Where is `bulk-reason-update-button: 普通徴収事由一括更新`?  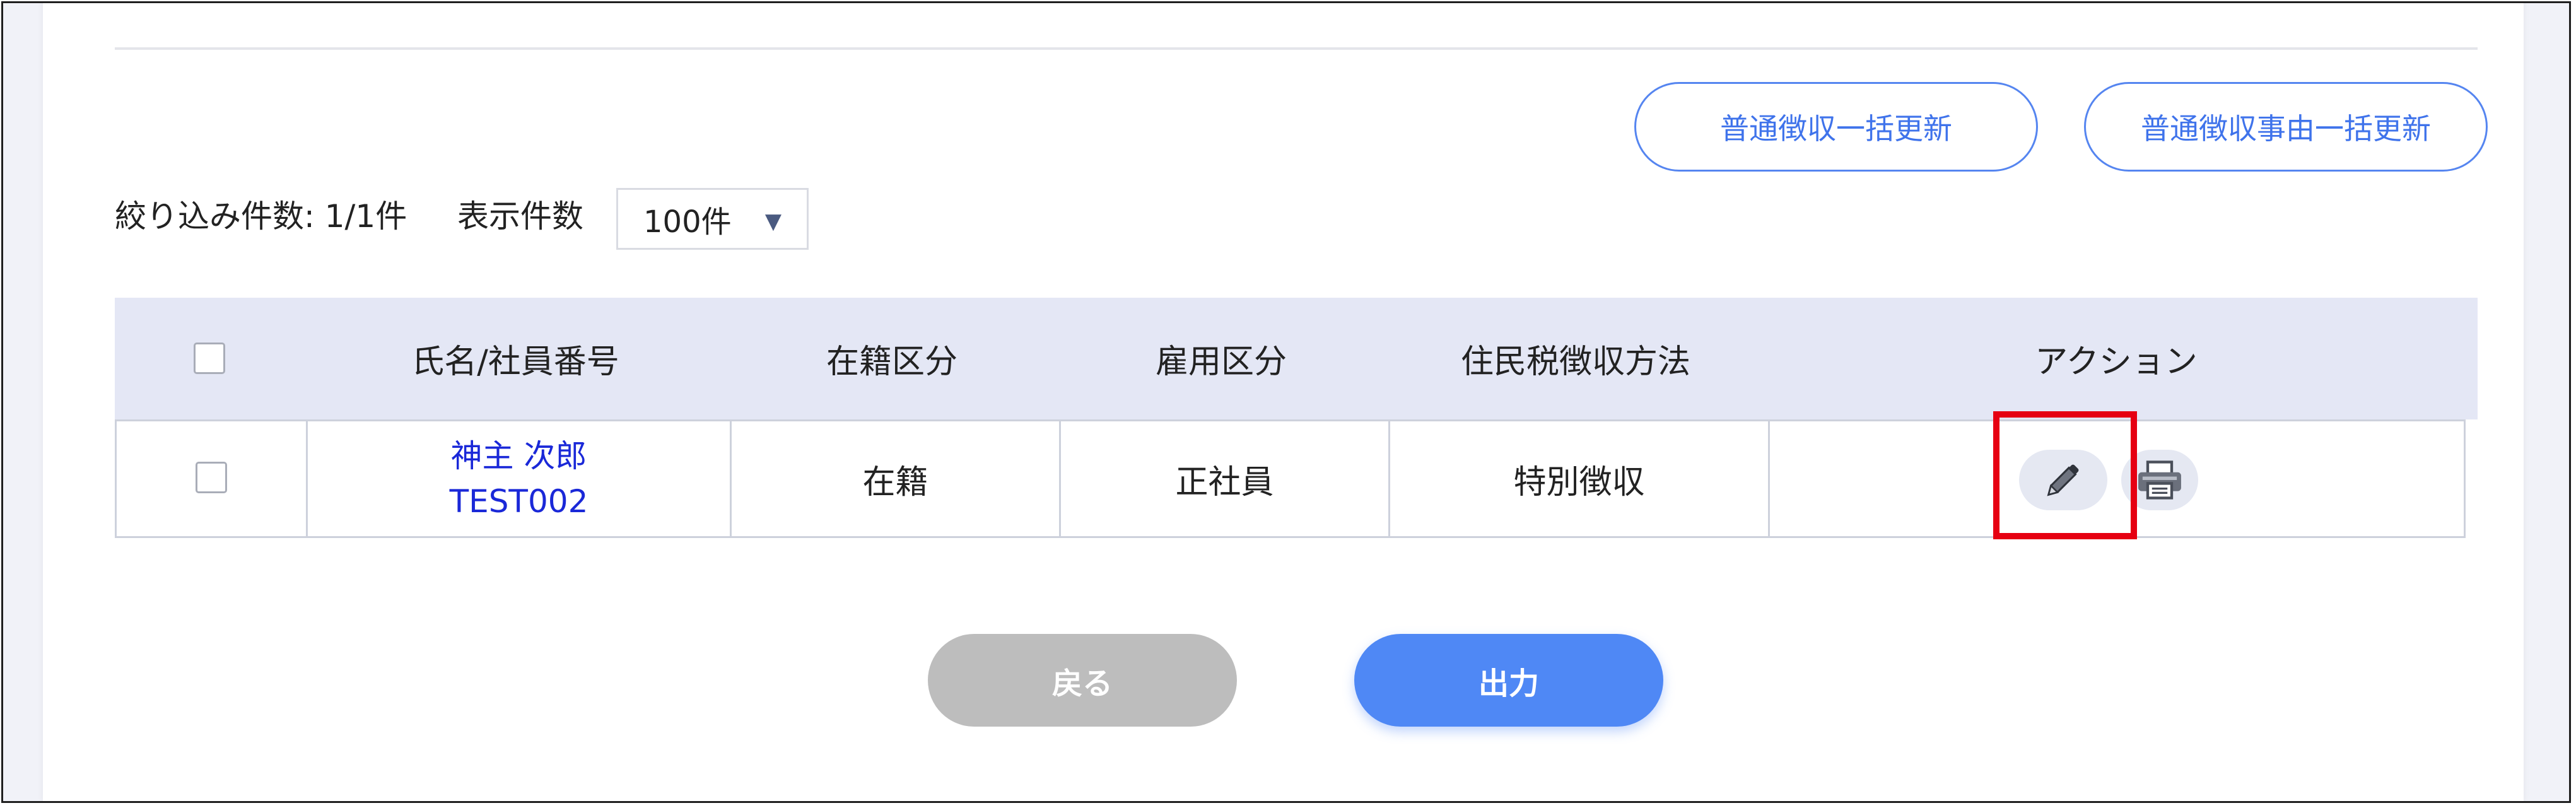
bulk-reason-update-button: 普通徴収事由一括更新 is located at coordinates (2286, 127).